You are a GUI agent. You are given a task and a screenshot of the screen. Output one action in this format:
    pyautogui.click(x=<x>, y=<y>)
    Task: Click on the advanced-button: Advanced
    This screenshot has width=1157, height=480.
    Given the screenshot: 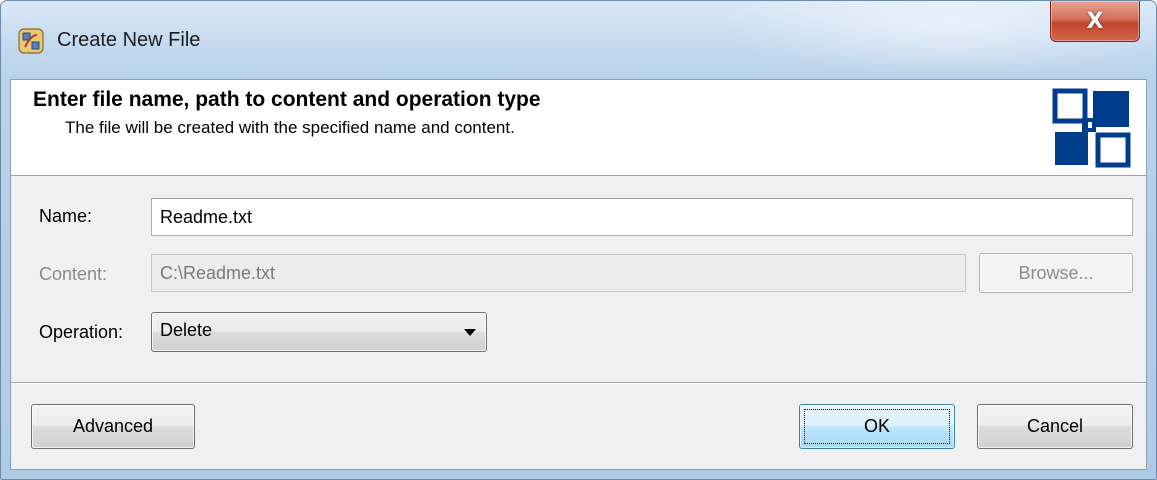 What is the action you would take?
    pyautogui.click(x=113, y=426)
    